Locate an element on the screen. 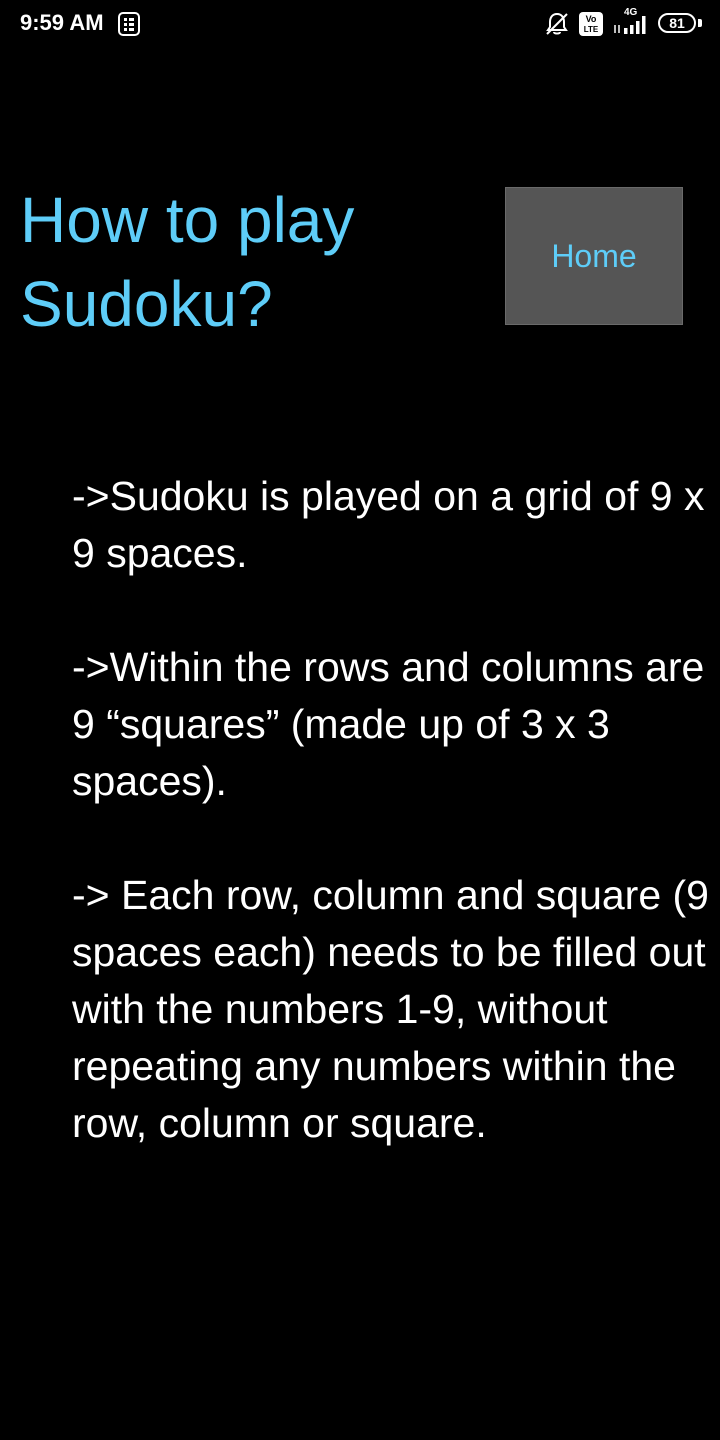 The width and height of the screenshot is (720, 1440). status-icons: Vo LTE 4G 81 is located at coordinates (623, 22).